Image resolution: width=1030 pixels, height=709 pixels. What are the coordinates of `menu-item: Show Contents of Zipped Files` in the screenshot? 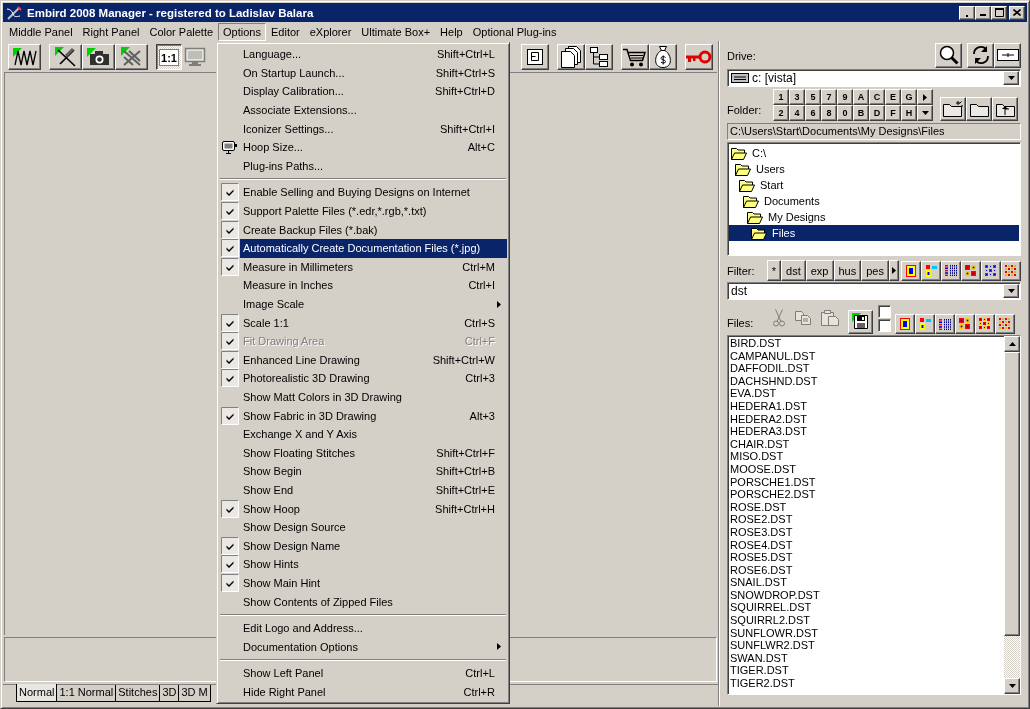 It's located at (363, 601).